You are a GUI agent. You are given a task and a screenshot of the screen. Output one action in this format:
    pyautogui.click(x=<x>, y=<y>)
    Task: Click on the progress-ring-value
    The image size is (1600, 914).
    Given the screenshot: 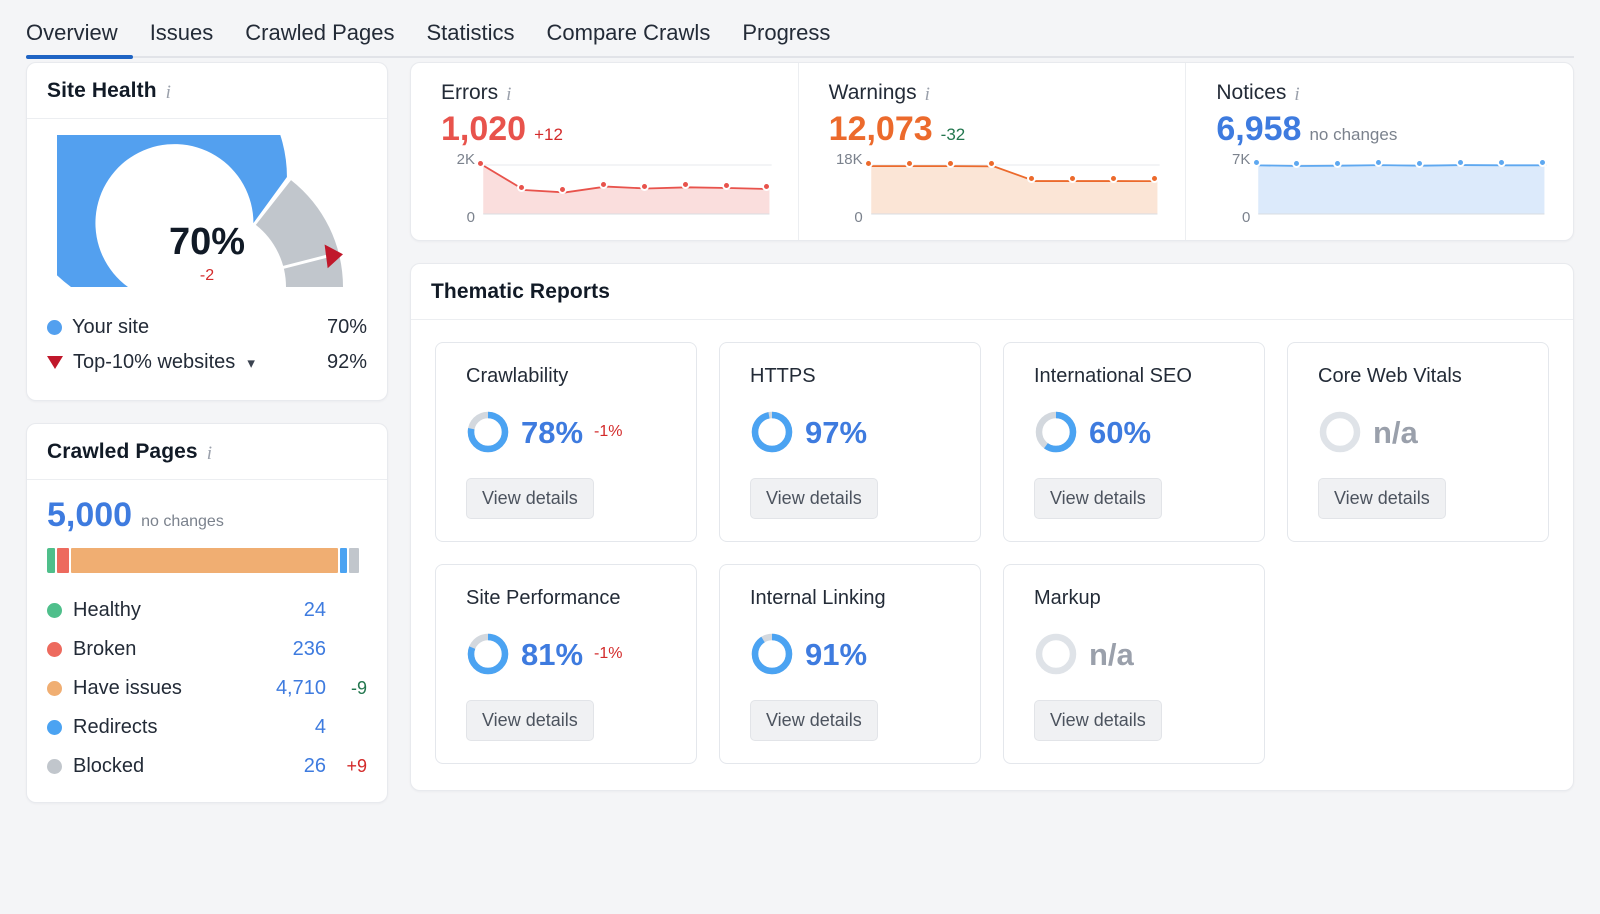 What is the action you would take?
    pyautogui.click(x=772, y=432)
    